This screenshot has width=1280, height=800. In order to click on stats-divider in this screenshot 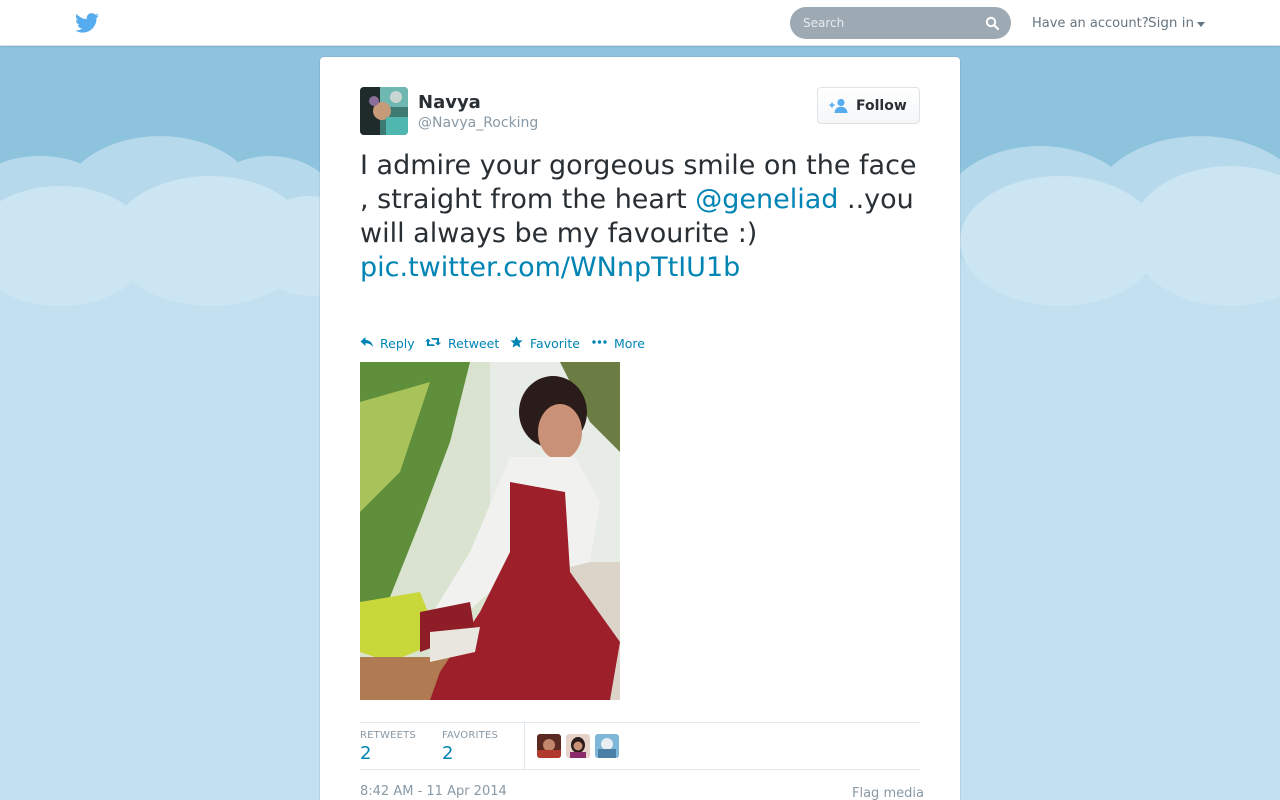, I will do `click(524, 746)`.